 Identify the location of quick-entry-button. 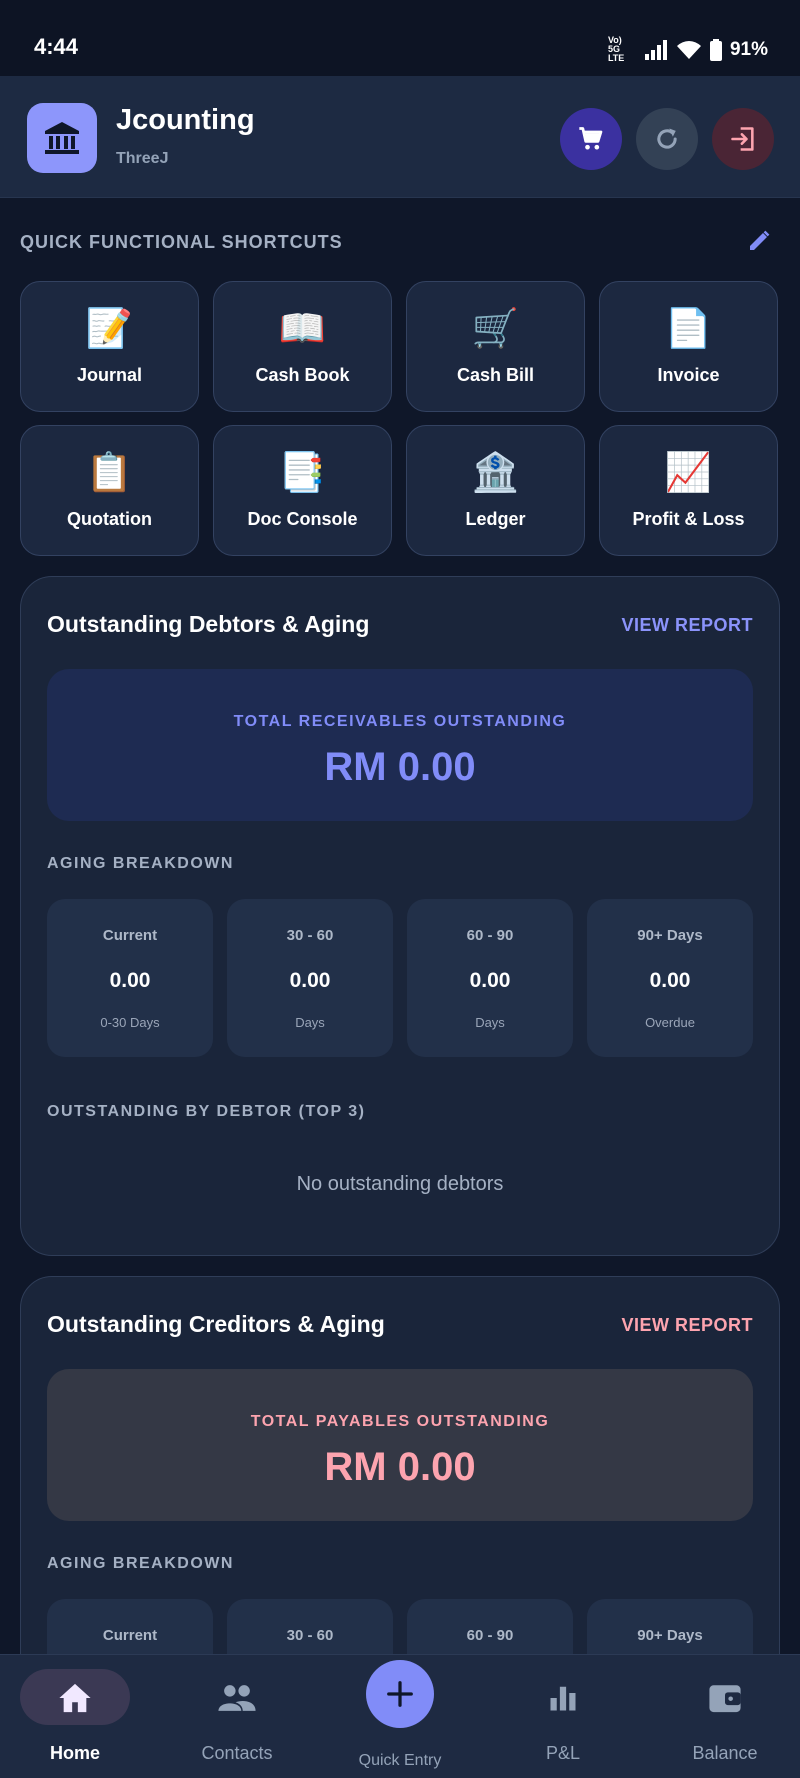
(400, 1694).